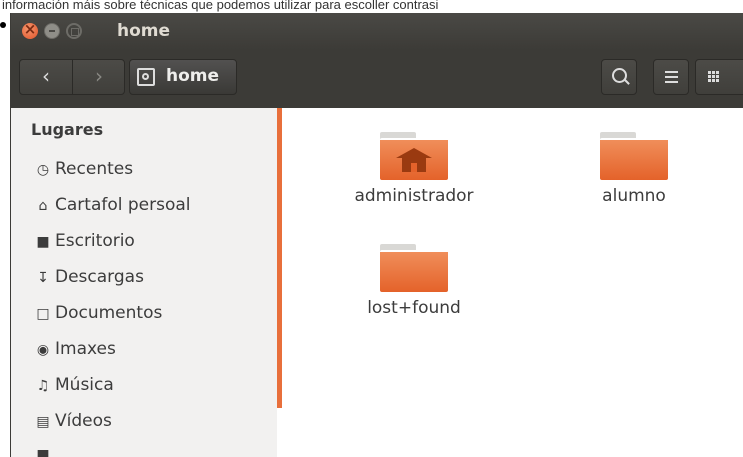 The height and width of the screenshot is (457, 743). I want to click on file-item-alumno: alumno, so click(634, 169).